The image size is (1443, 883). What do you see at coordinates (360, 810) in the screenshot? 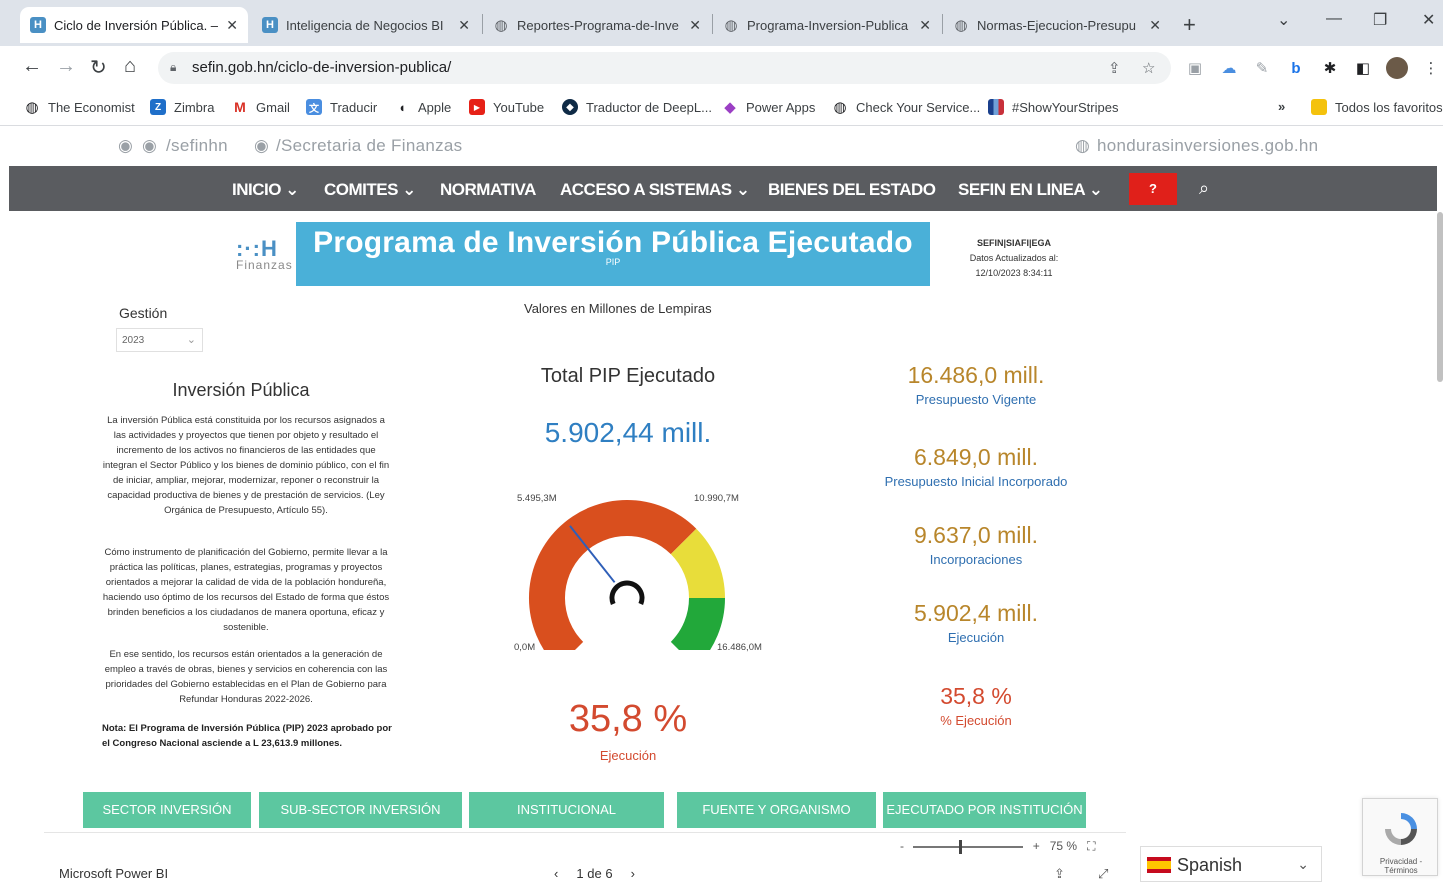
I see `tab-sub-sector-inversion: SUB-SECTOR INVERSIÓN` at bounding box center [360, 810].